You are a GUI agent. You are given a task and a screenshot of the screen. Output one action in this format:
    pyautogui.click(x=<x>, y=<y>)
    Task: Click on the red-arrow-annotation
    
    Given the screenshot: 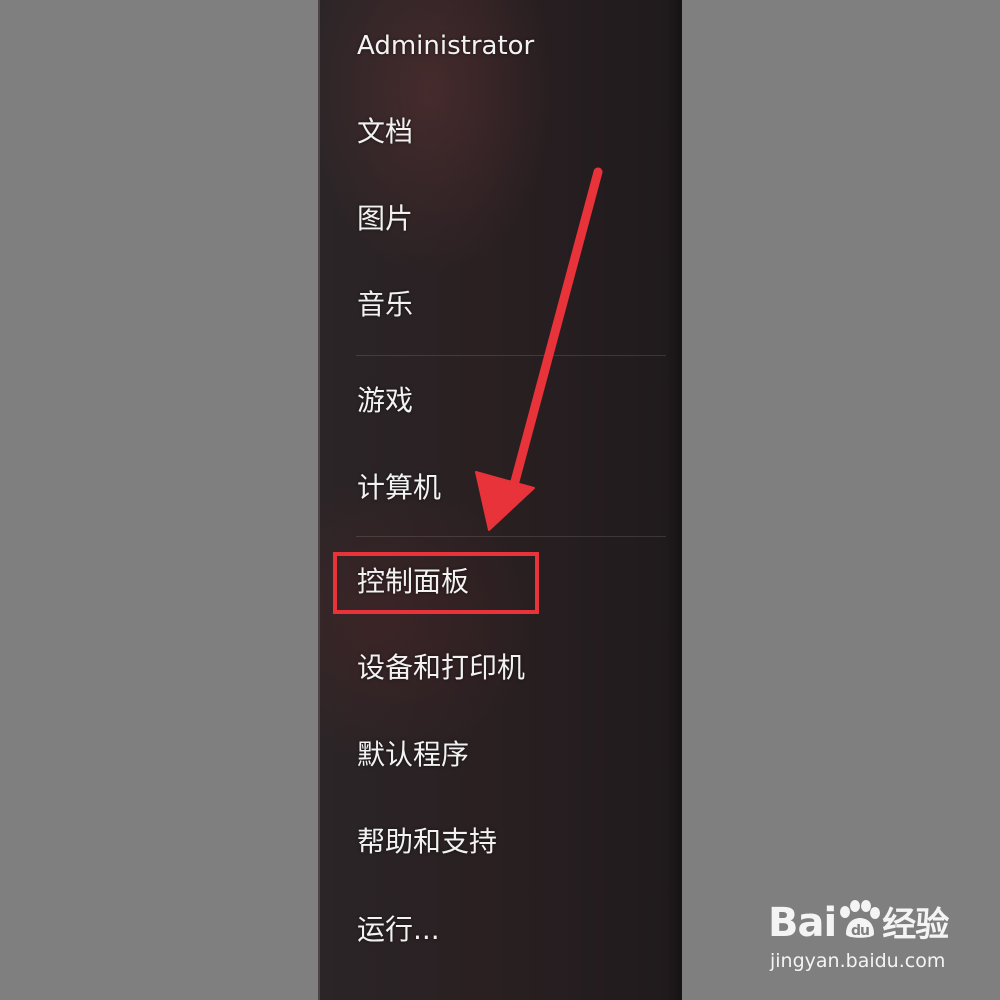 What is the action you would take?
    pyautogui.click(x=539, y=349)
    